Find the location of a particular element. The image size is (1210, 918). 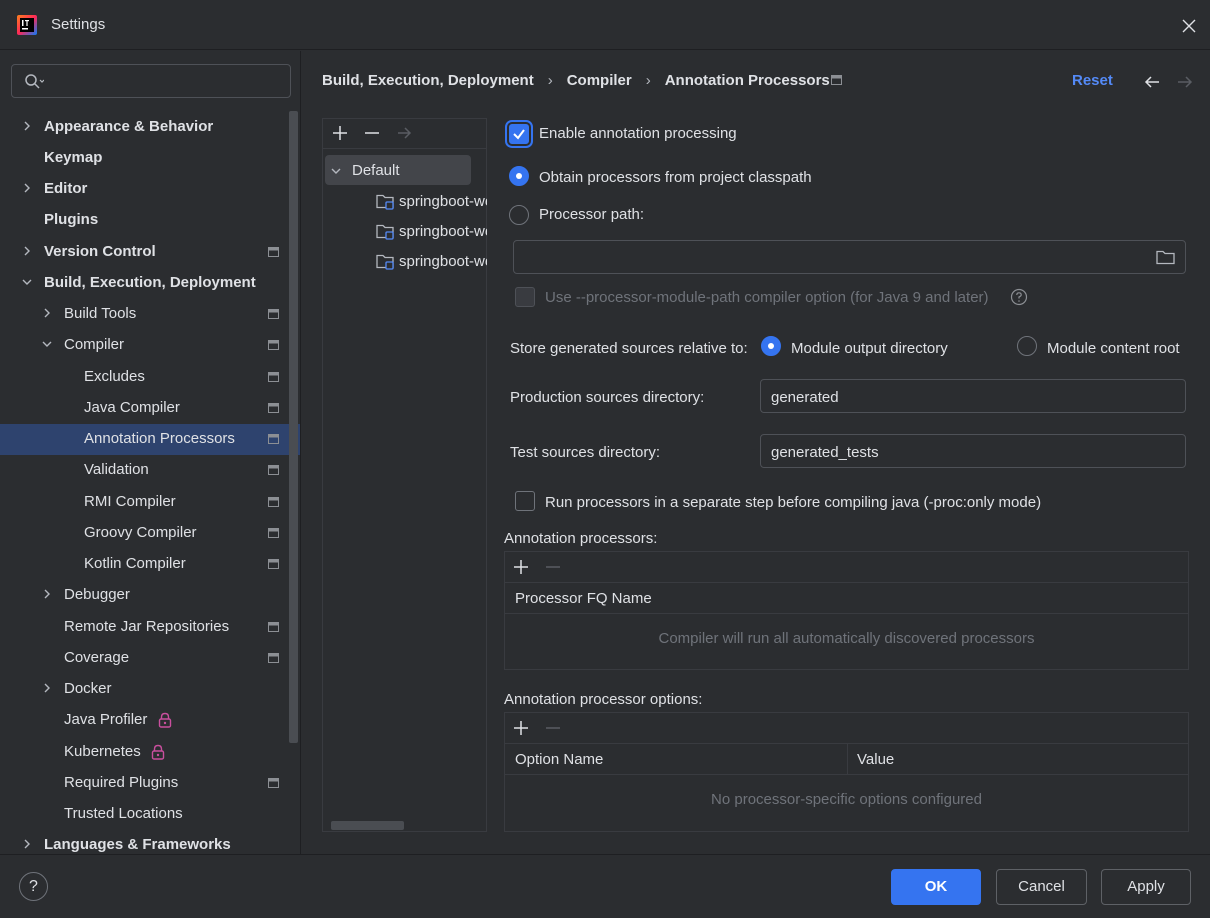

profile-default: Default is located at coordinates (398, 170).